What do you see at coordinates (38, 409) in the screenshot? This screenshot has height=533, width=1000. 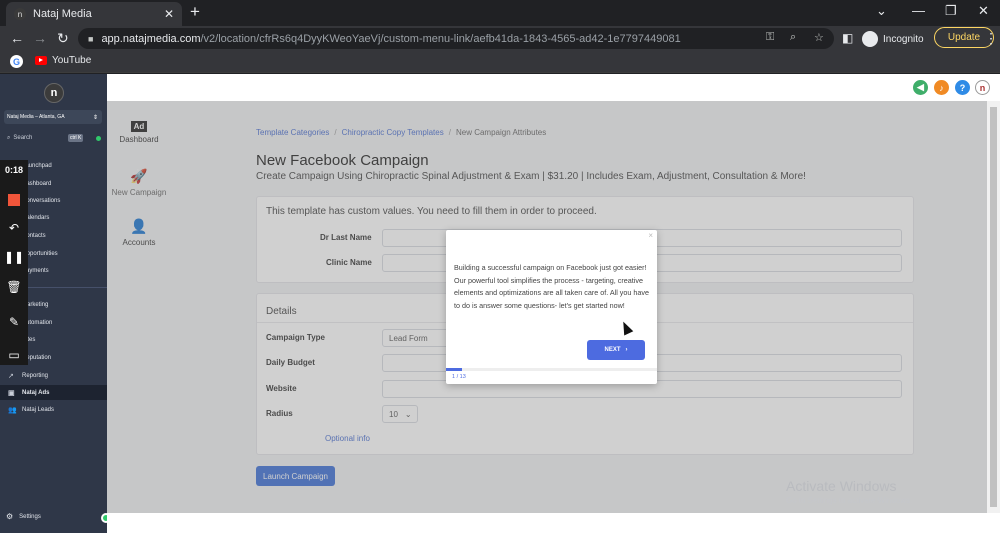 I see `sidebar-item-label: Nataj Leads` at bounding box center [38, 409].